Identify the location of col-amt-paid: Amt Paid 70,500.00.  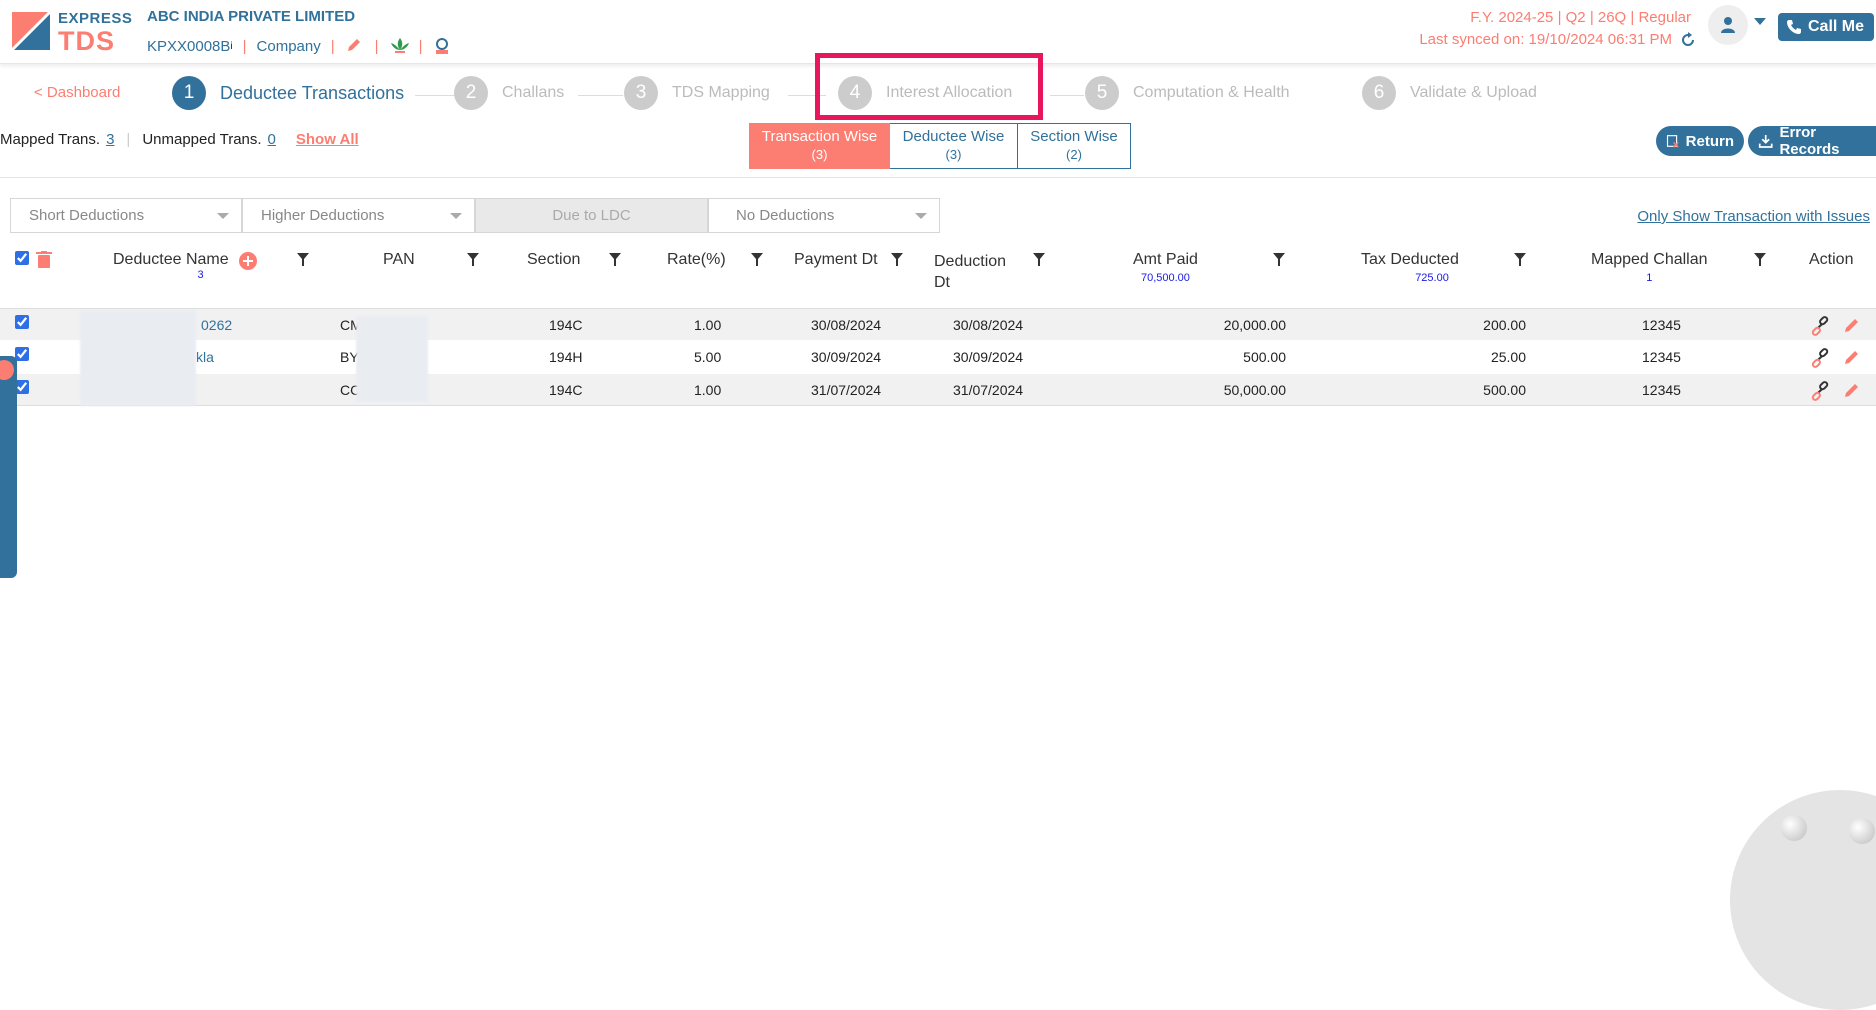
(1165, 267).